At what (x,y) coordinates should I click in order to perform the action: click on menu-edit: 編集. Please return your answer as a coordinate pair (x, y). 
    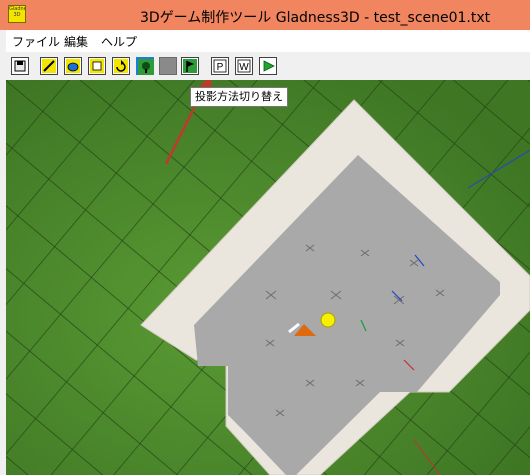
    Looking at the image, I should click on (76, 41).